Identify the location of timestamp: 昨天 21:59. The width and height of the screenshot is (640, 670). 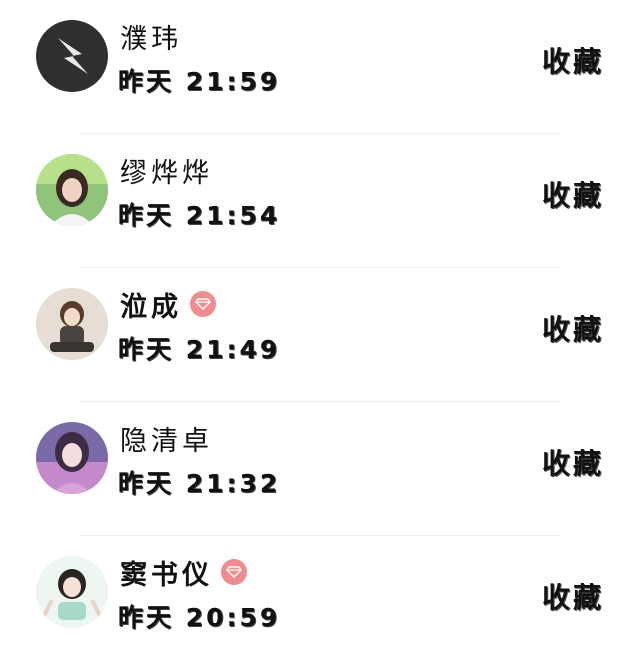
(199, 81).